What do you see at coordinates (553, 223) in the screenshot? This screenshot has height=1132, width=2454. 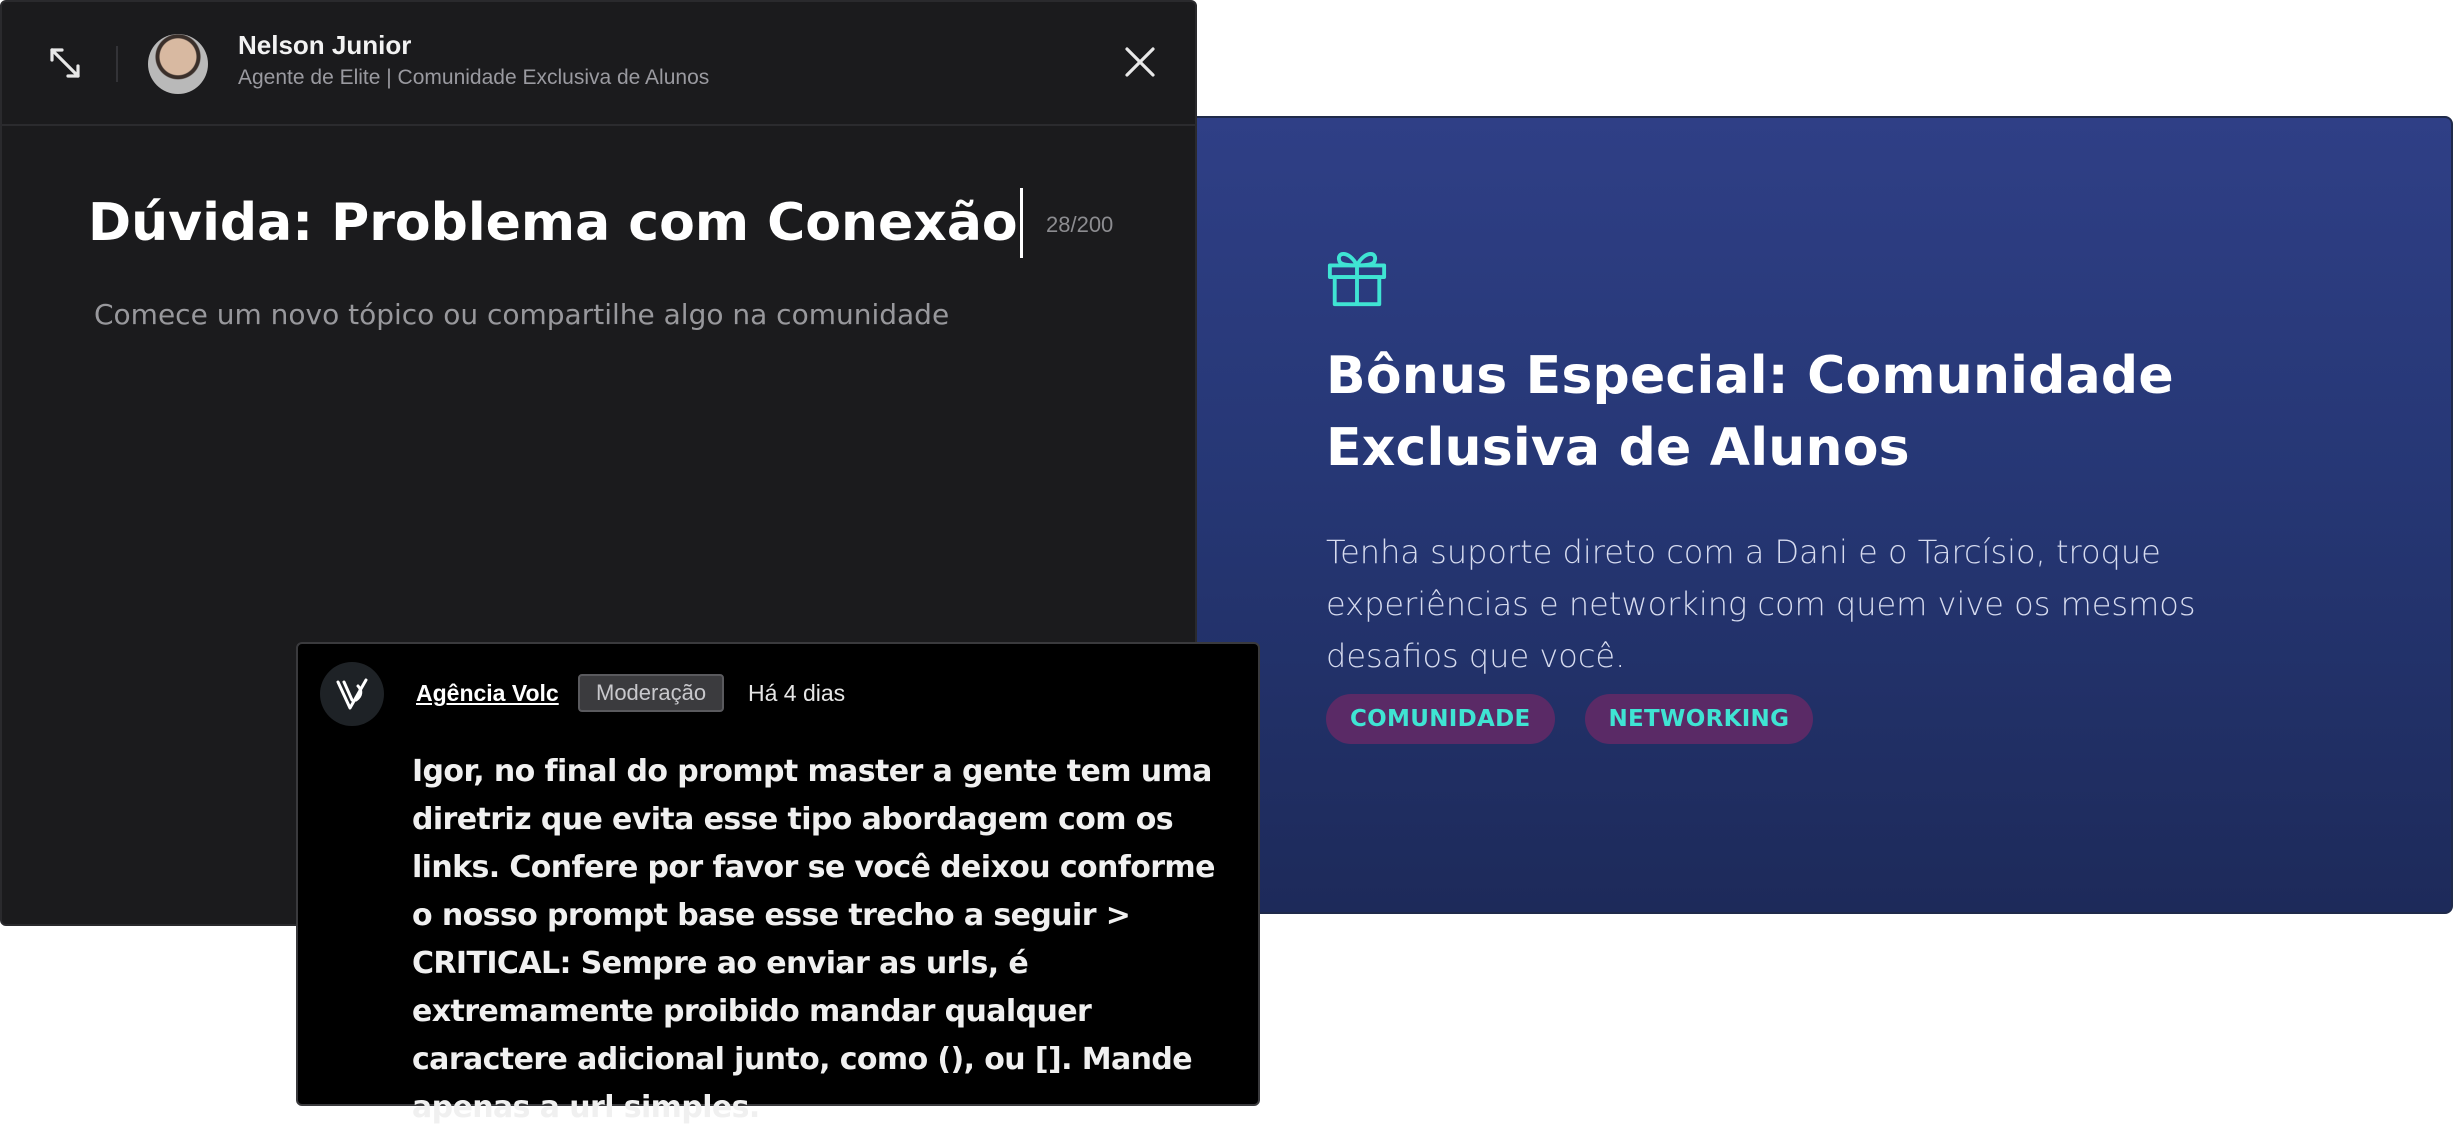 I see `post-title-value: Dúvida: Problema com Conexão` at bounding box center [553, 223].